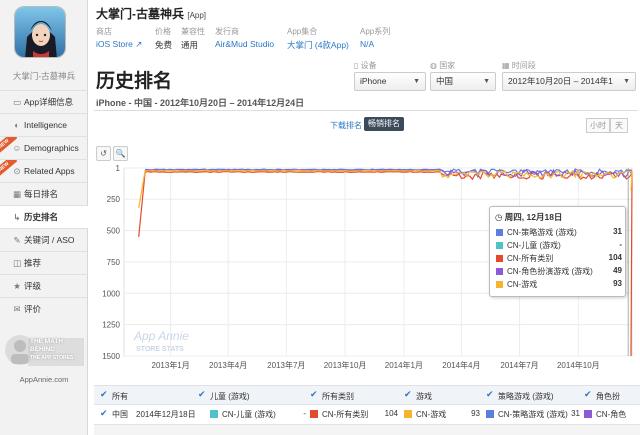 Image resolution: width=640 pixels, height=435 pixels. Describe the element at coordinates (530, 258) in the screenshot. I see `tooltip-series-name: CN-所有类别` at that location.